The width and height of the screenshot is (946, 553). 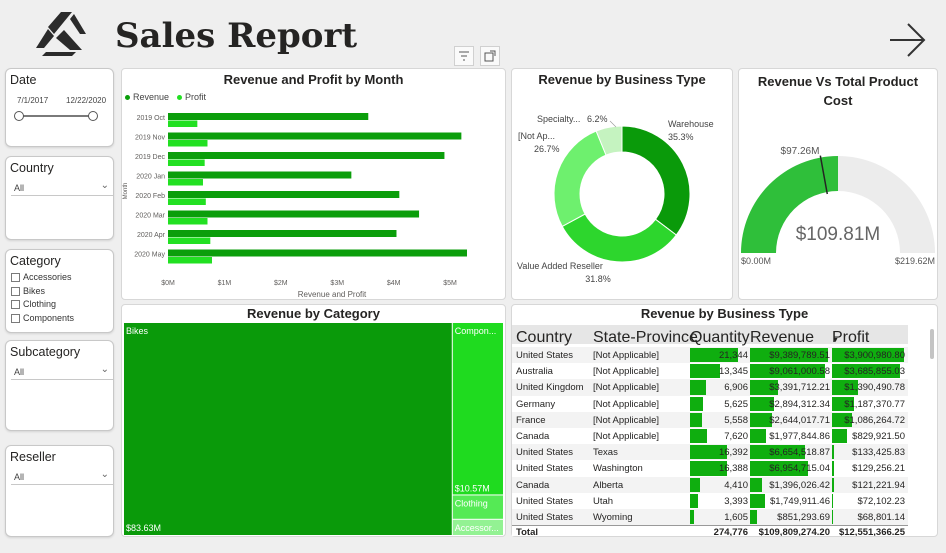 I want to click on x-axis-title: Revenue and Profit, so click(x=332, y=294).